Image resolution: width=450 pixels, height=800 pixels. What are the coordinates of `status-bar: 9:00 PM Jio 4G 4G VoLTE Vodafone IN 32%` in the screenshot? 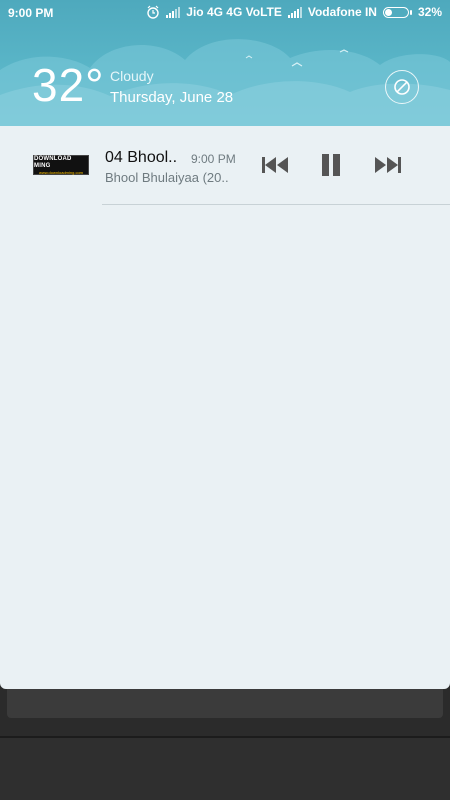 It's located at (225, 13).